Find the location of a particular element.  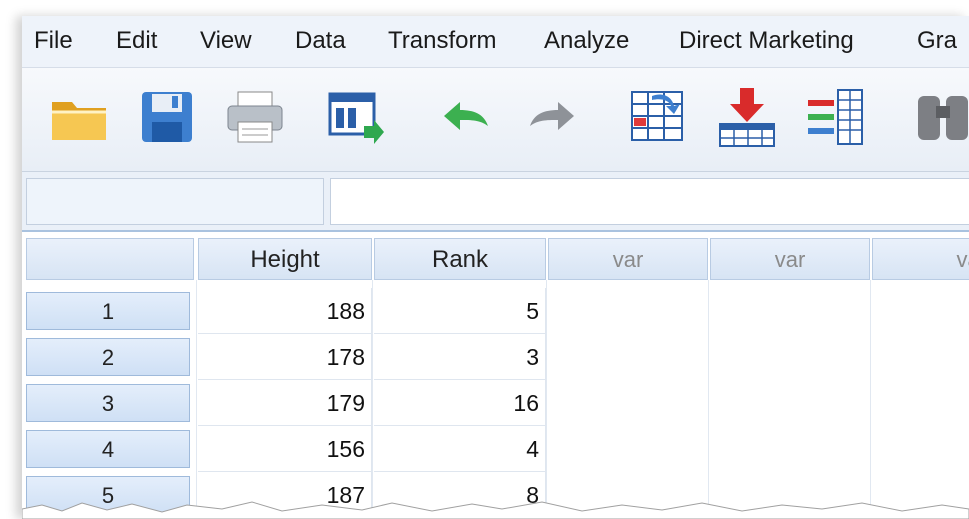

column-header-rank: Rank is located at coordinates (460, 259).